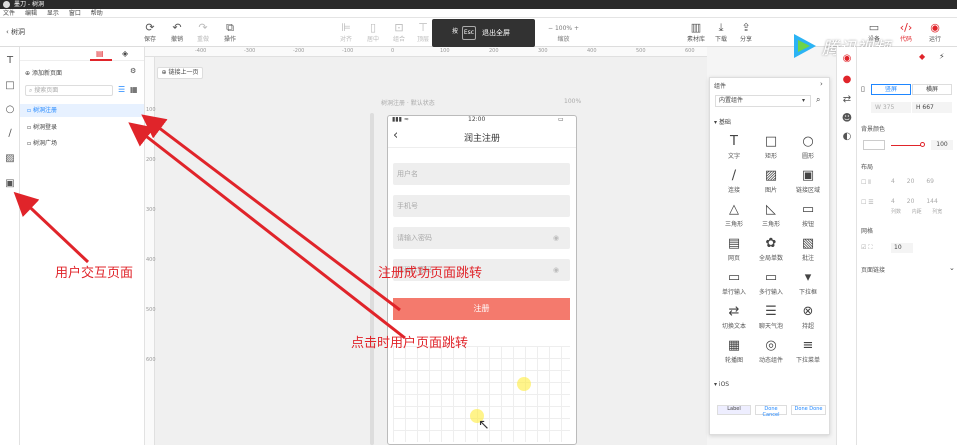 The width and height of the screenshot is (957, 445). I want to click on arrow-register-success, so click(271, 213).